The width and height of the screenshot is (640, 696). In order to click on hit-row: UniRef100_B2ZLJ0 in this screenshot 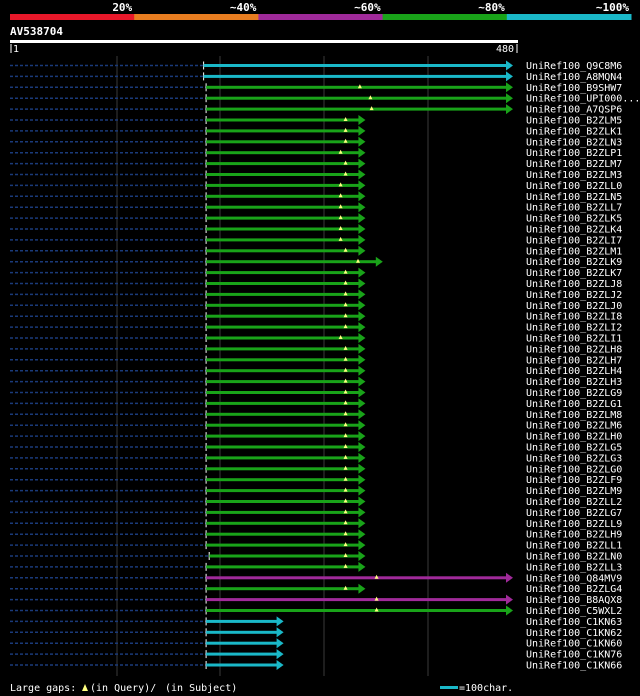, I will do `click(316, 306)`.